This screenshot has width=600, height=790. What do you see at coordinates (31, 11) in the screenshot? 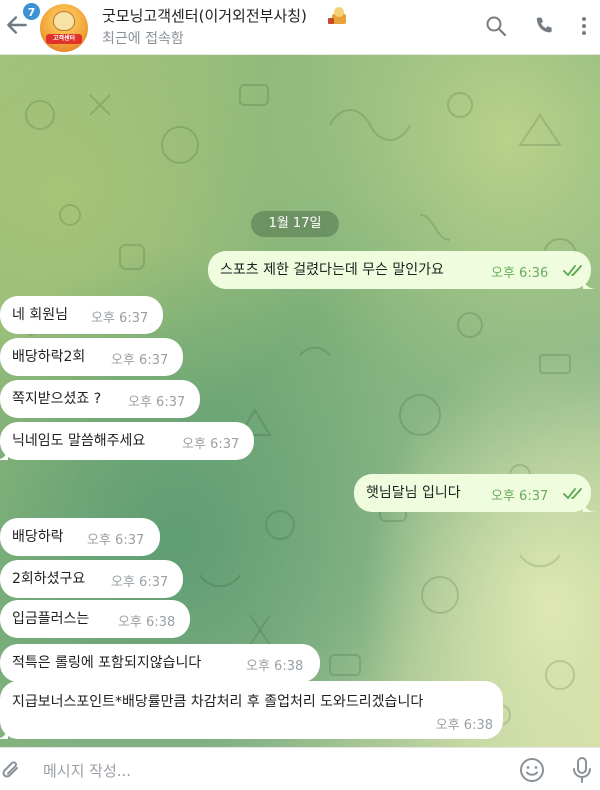
I see `unread-count-badge: 7` at bounding box center [31, 11].